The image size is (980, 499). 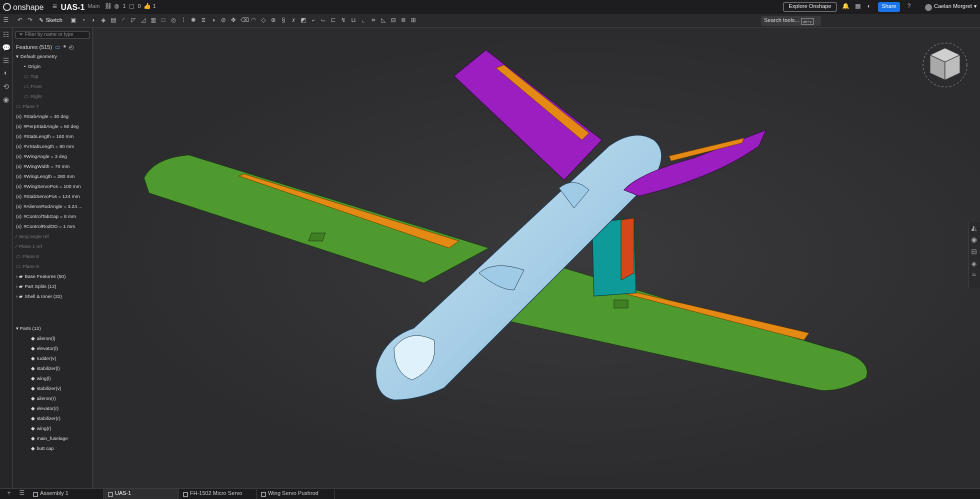 What do you see at coordinates (203, 21) in the screenshot?
I see `mirror-icon: ⧖` at bounding box center [203, 21].